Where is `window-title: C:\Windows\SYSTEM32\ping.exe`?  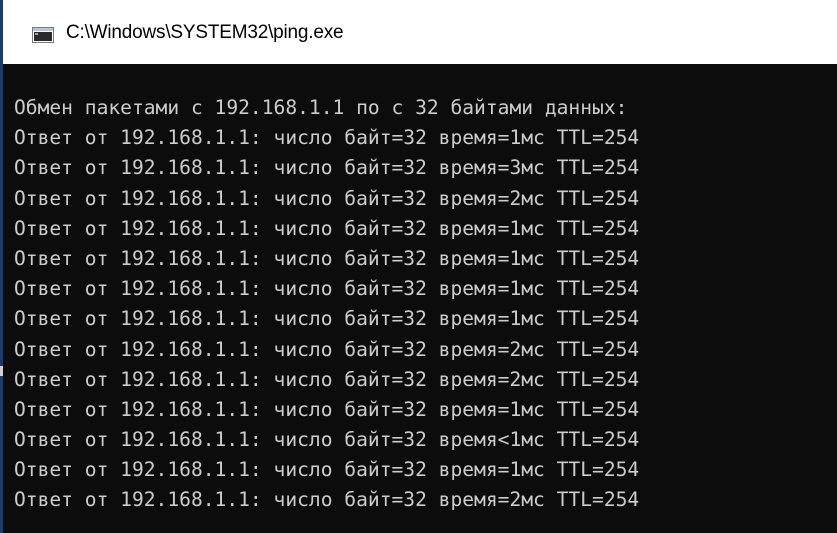 window-title: C:\Windows\SYSTEM32\ping.exe is located at coordinates (205, 32).